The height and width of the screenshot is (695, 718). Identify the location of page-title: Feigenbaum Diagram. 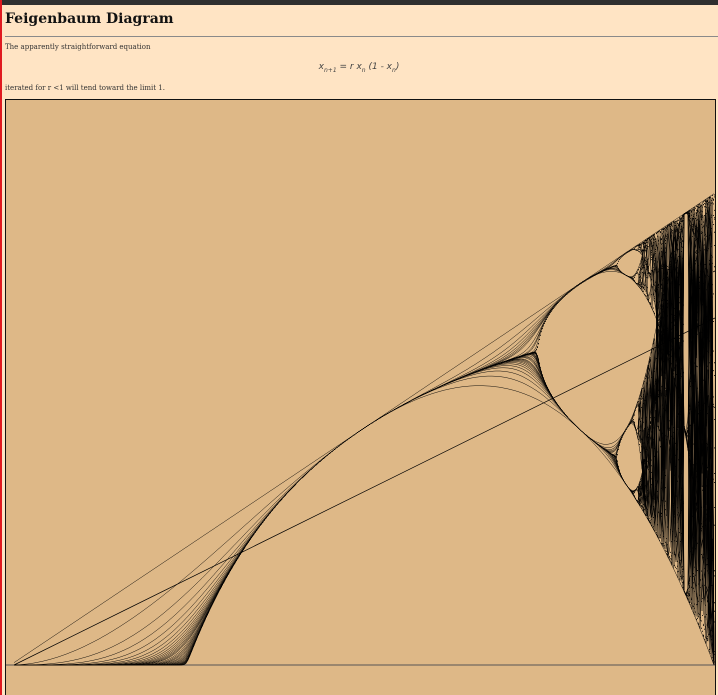
(89, 19).